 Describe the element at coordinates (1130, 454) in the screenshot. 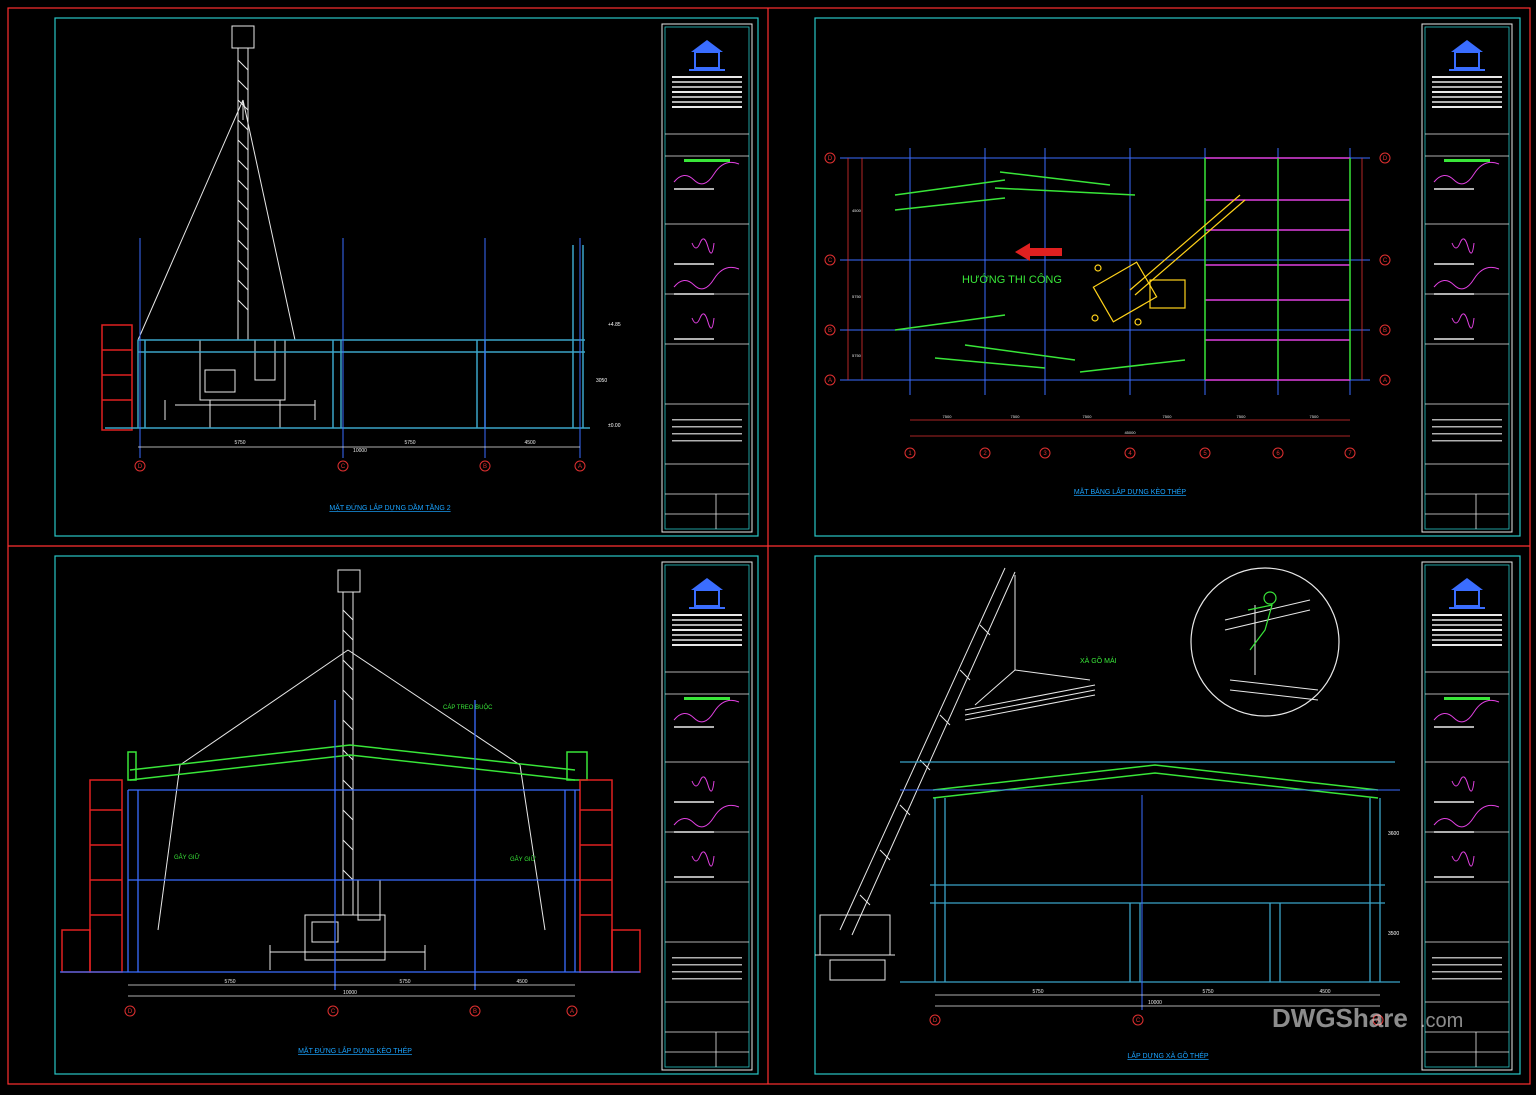

I see `svg-text: 4` at that location.